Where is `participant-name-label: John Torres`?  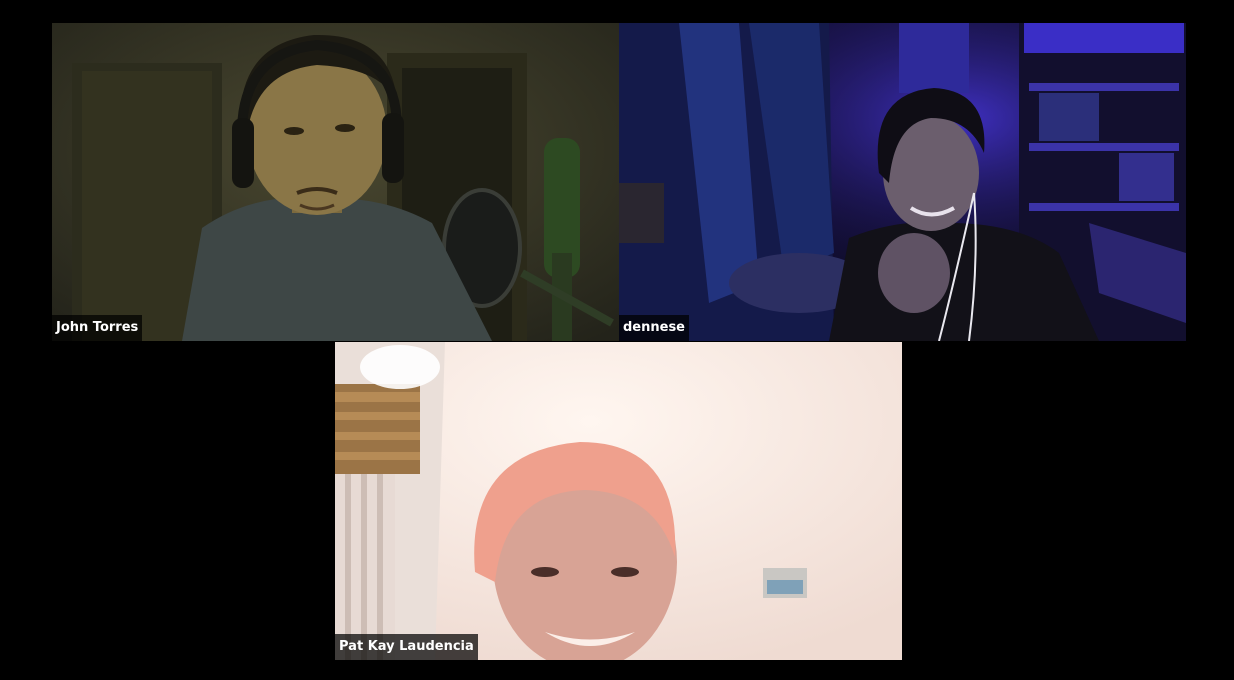
participant-name-label: John Torres is located at coordinates (97, 328).